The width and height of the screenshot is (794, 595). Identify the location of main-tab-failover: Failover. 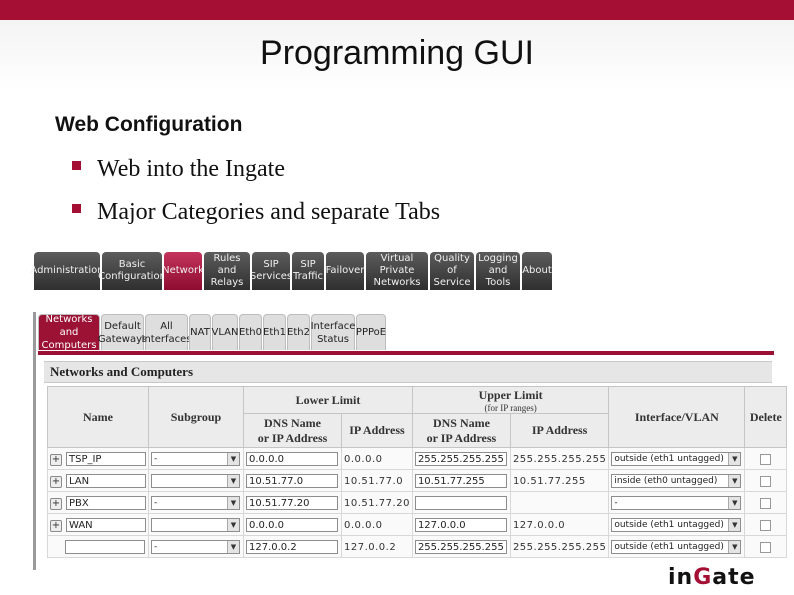
(345, 271).